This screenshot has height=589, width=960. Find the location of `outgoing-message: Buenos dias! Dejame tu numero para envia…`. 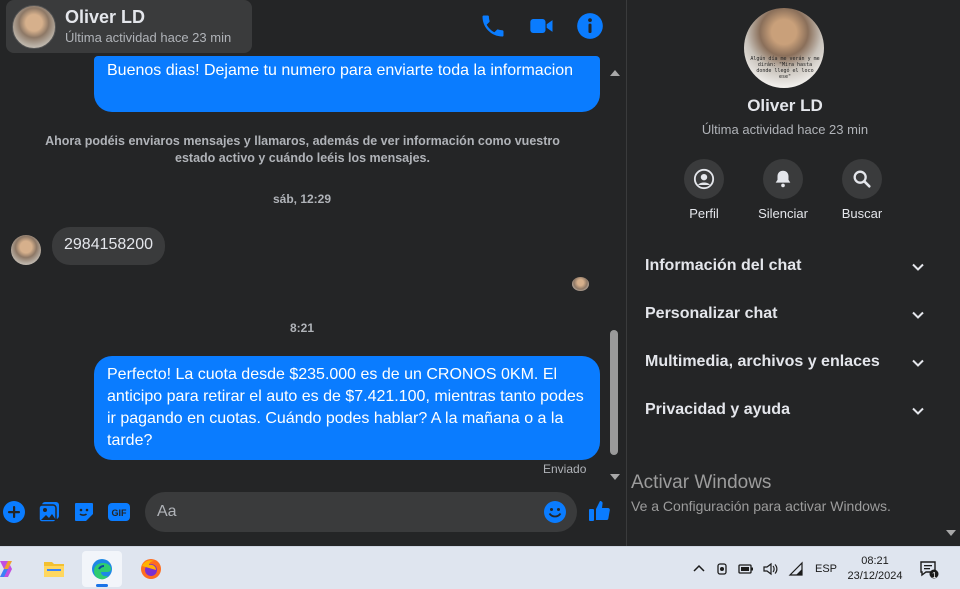

outgoing-message: Buenos dias! Dejame tu numero para envia… is located at coordinates (347, 84).